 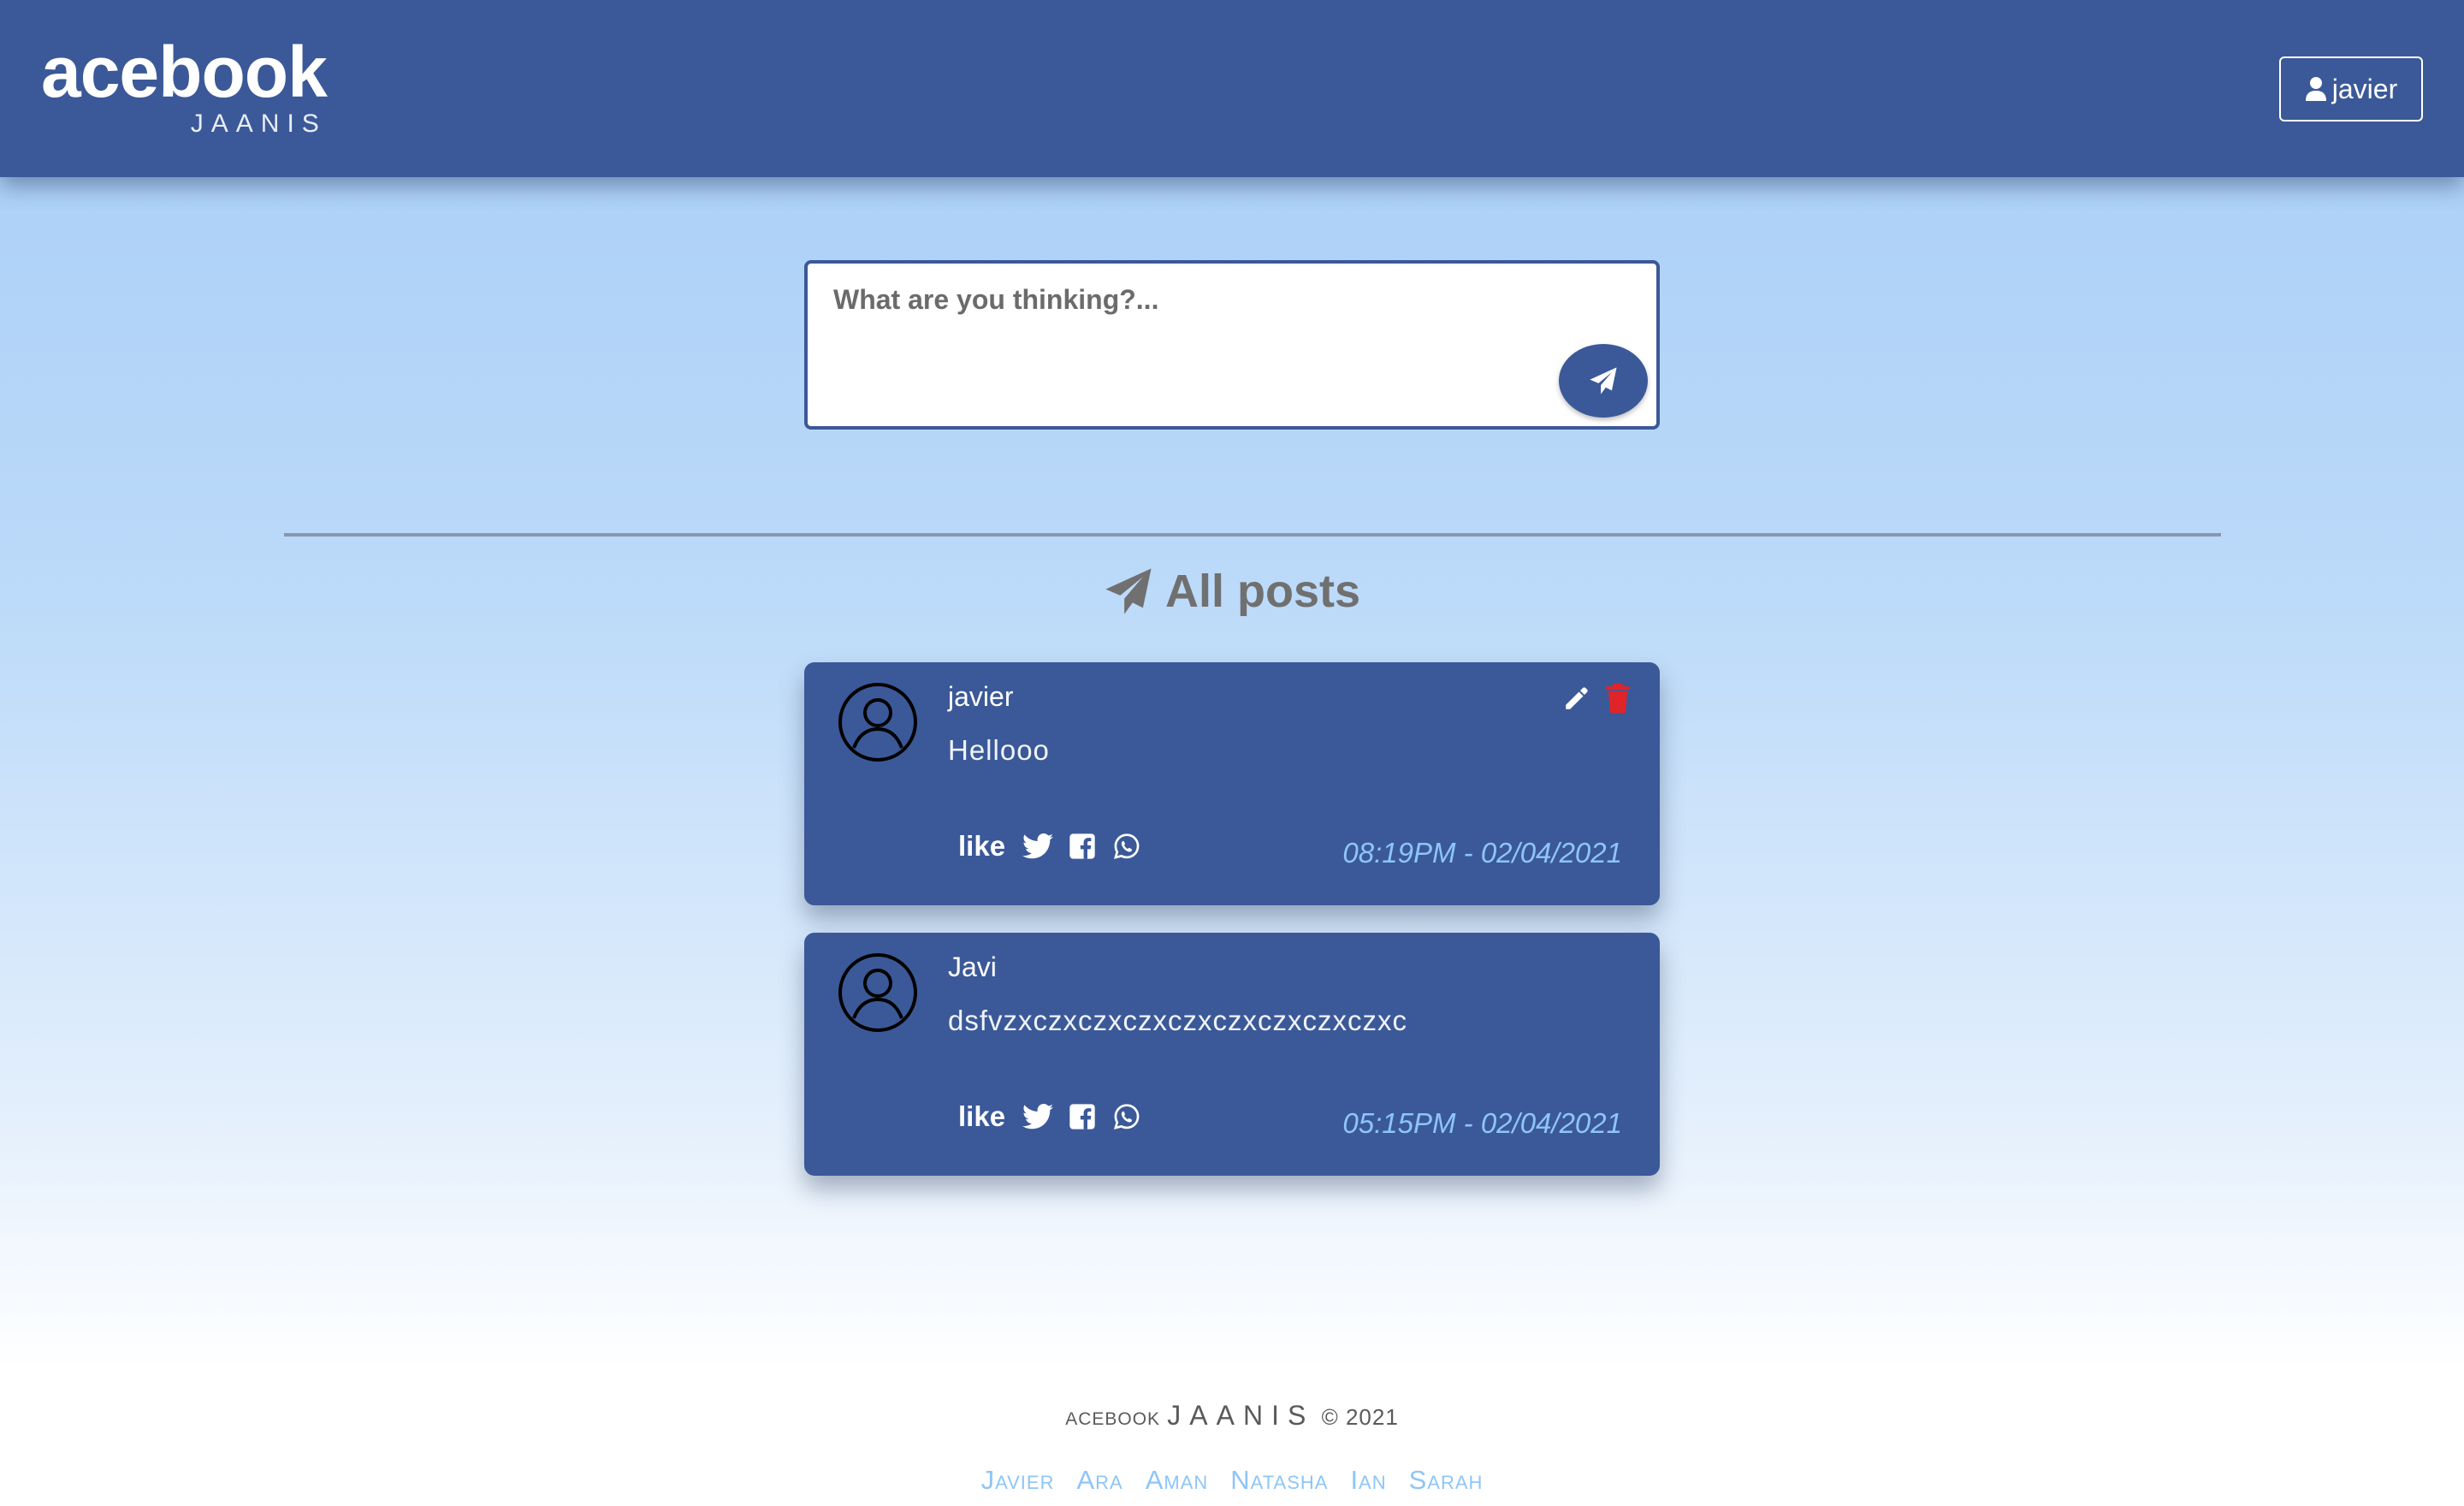 I want to click on brand-name: acebook, so click(x=184, y=72).